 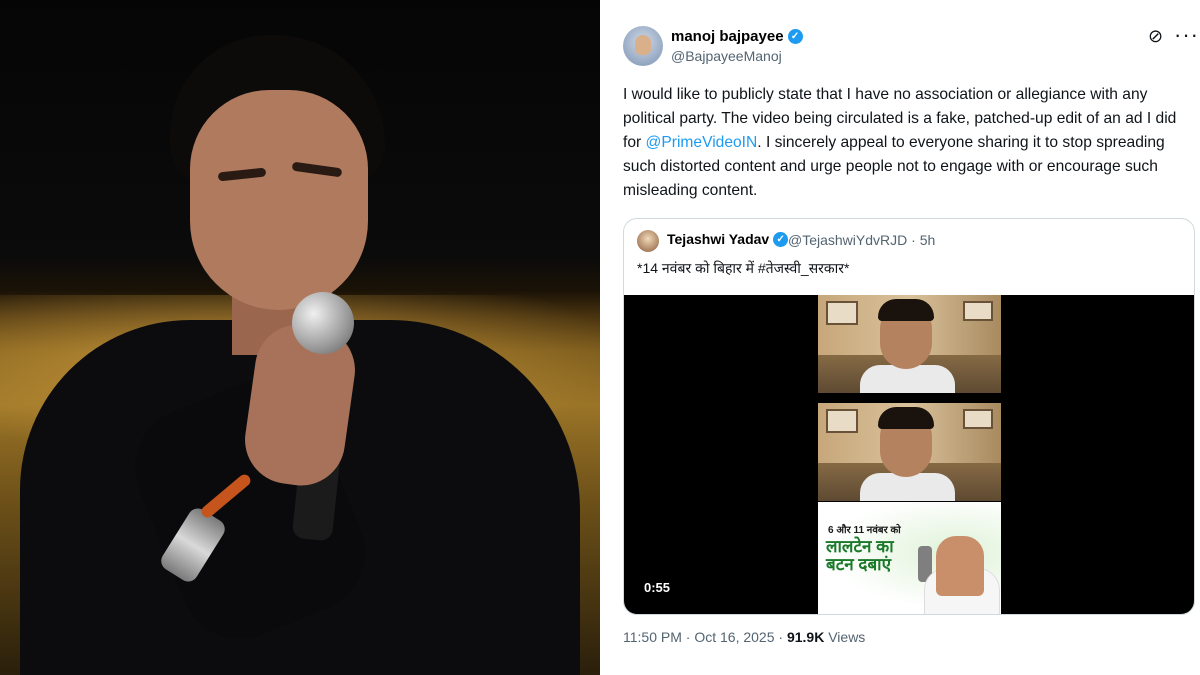 What do you see at coordinates (648, 241) in the screenshot?
I see `quoted-author-avatar` at bounding box center [648, 241].